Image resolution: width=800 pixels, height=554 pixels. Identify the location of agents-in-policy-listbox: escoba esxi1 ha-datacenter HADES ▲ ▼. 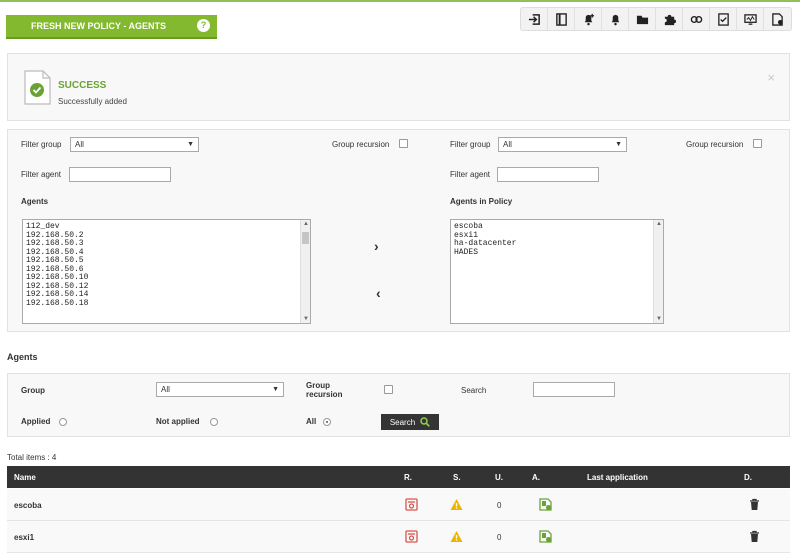
(557, 271).